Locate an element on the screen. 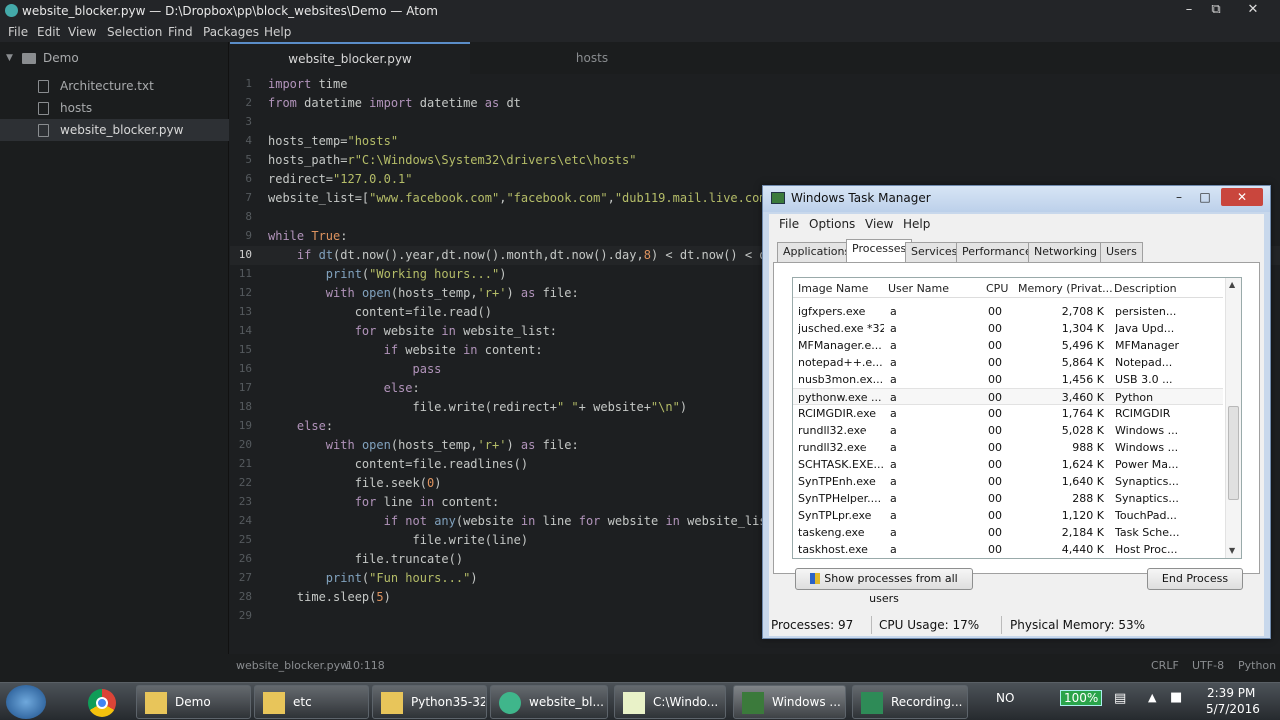 This screenshot has width=1280, height=720. menu-selection: Selection is located at coordinates (134, 32).